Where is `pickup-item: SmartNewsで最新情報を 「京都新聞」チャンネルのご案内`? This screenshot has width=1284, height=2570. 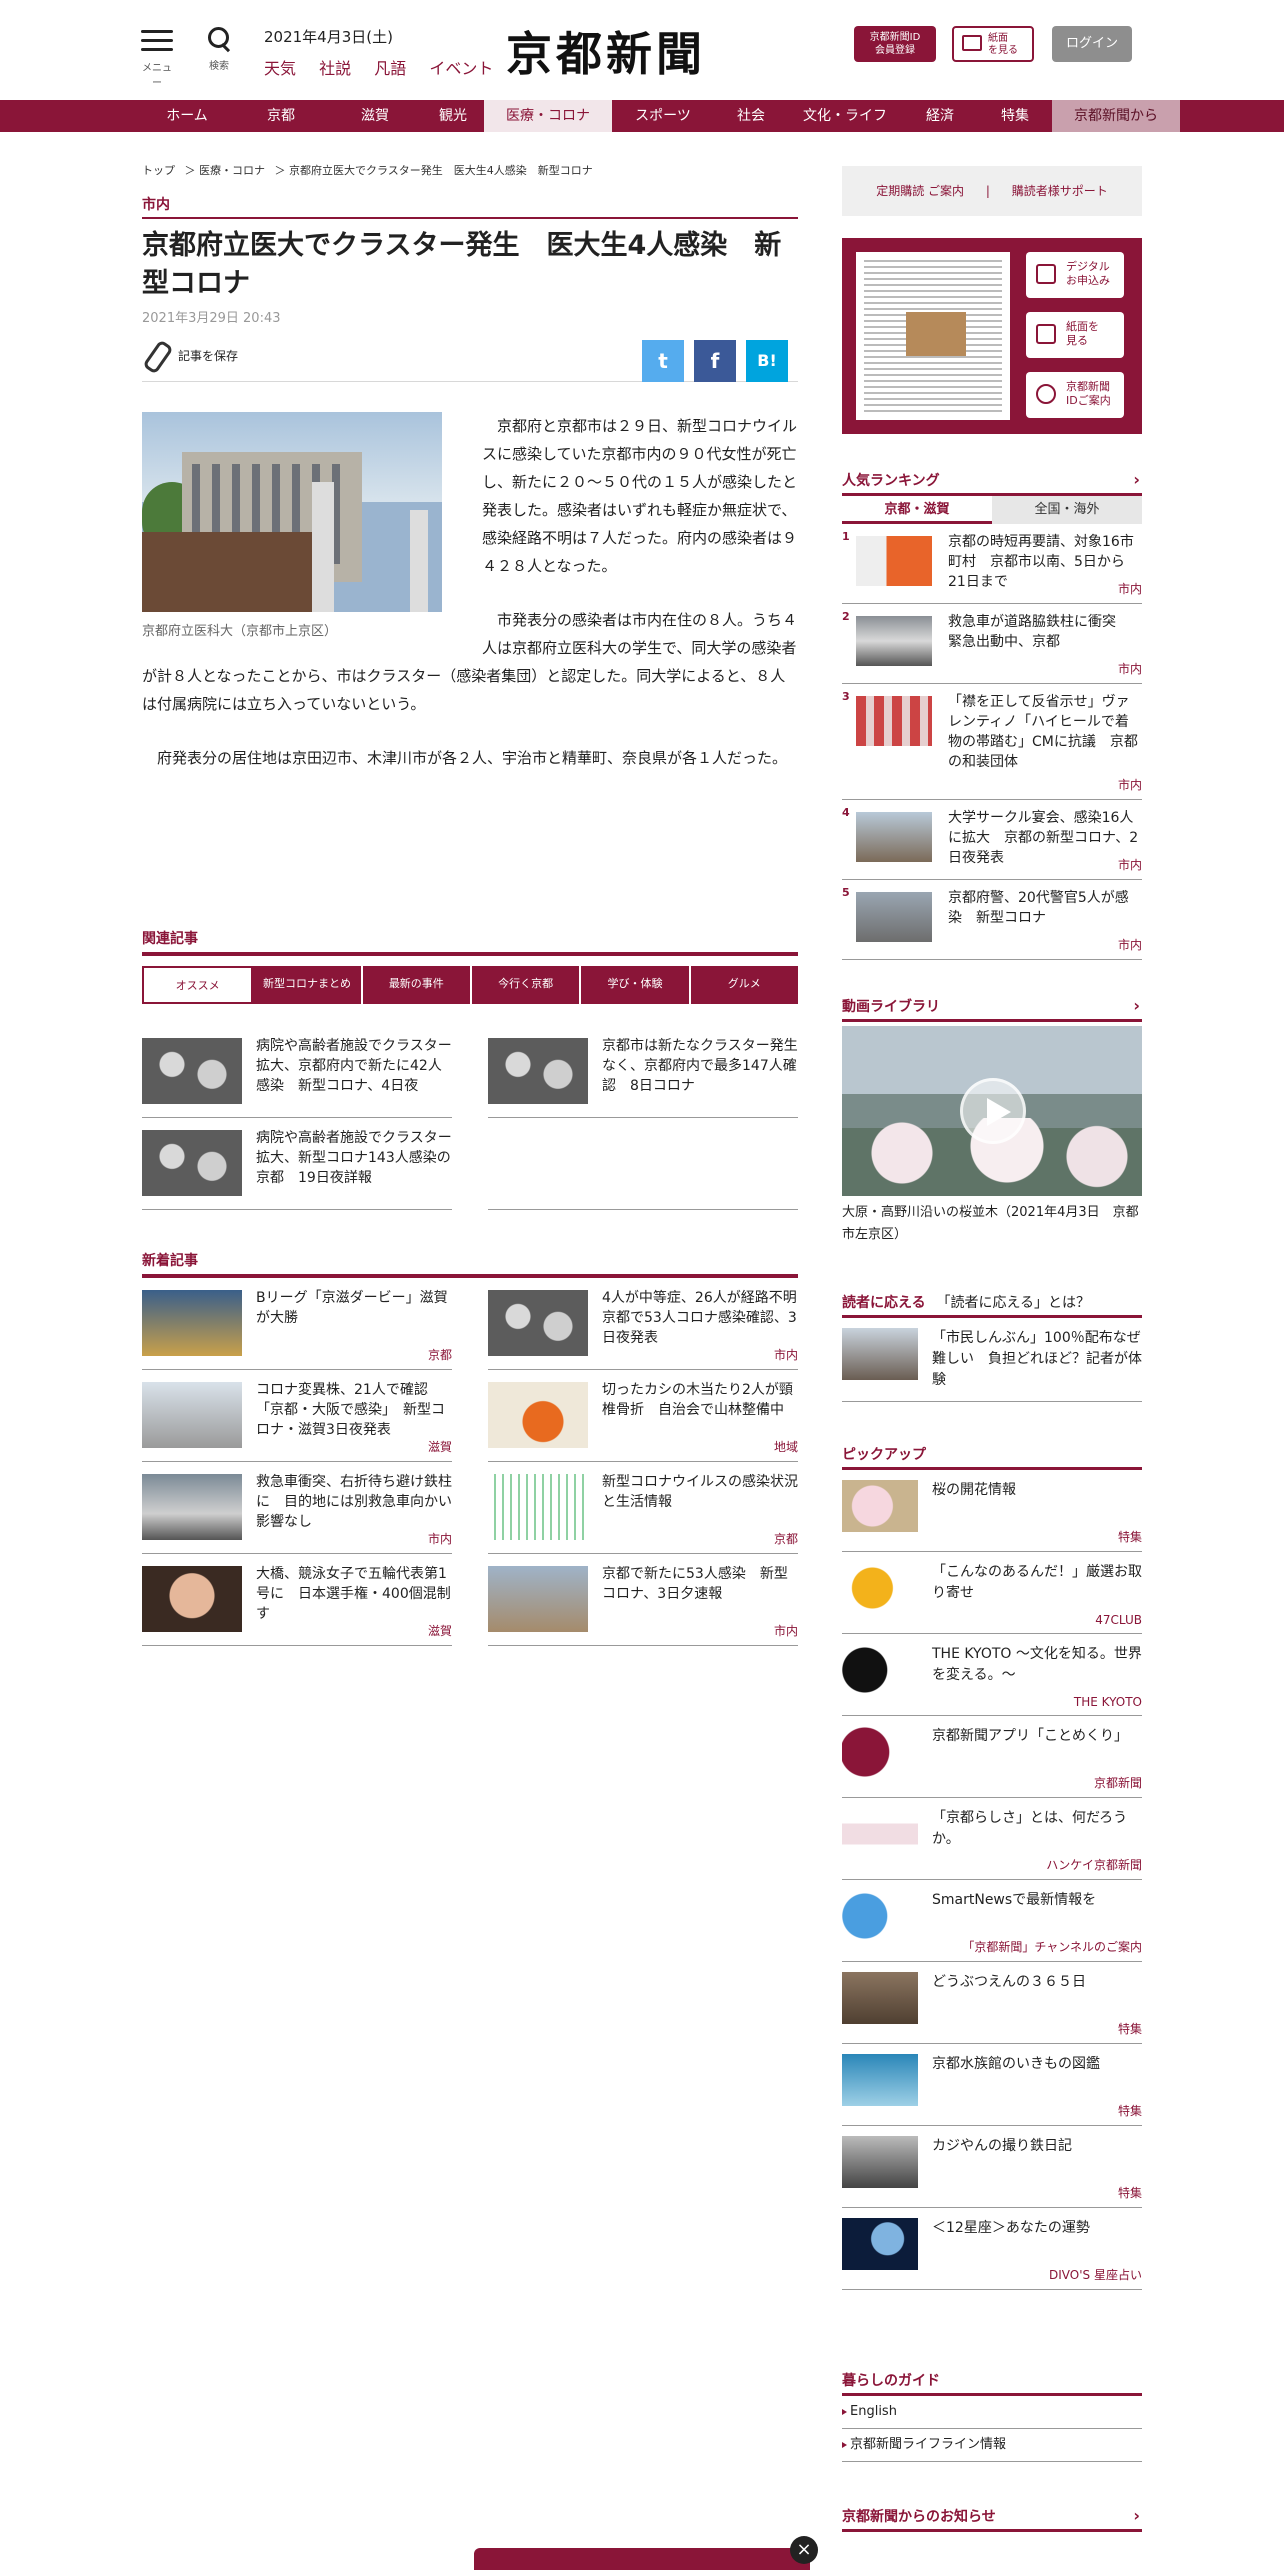
pickup-item: SmartNewsで最新情報を 「京都新聞」チャンネルのご案内 is located at coordinates (992, 1921).